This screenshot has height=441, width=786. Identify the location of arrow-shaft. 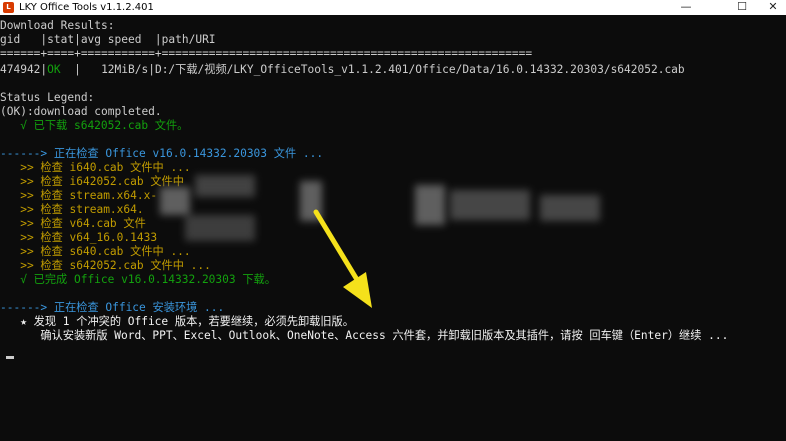
(336, 245).